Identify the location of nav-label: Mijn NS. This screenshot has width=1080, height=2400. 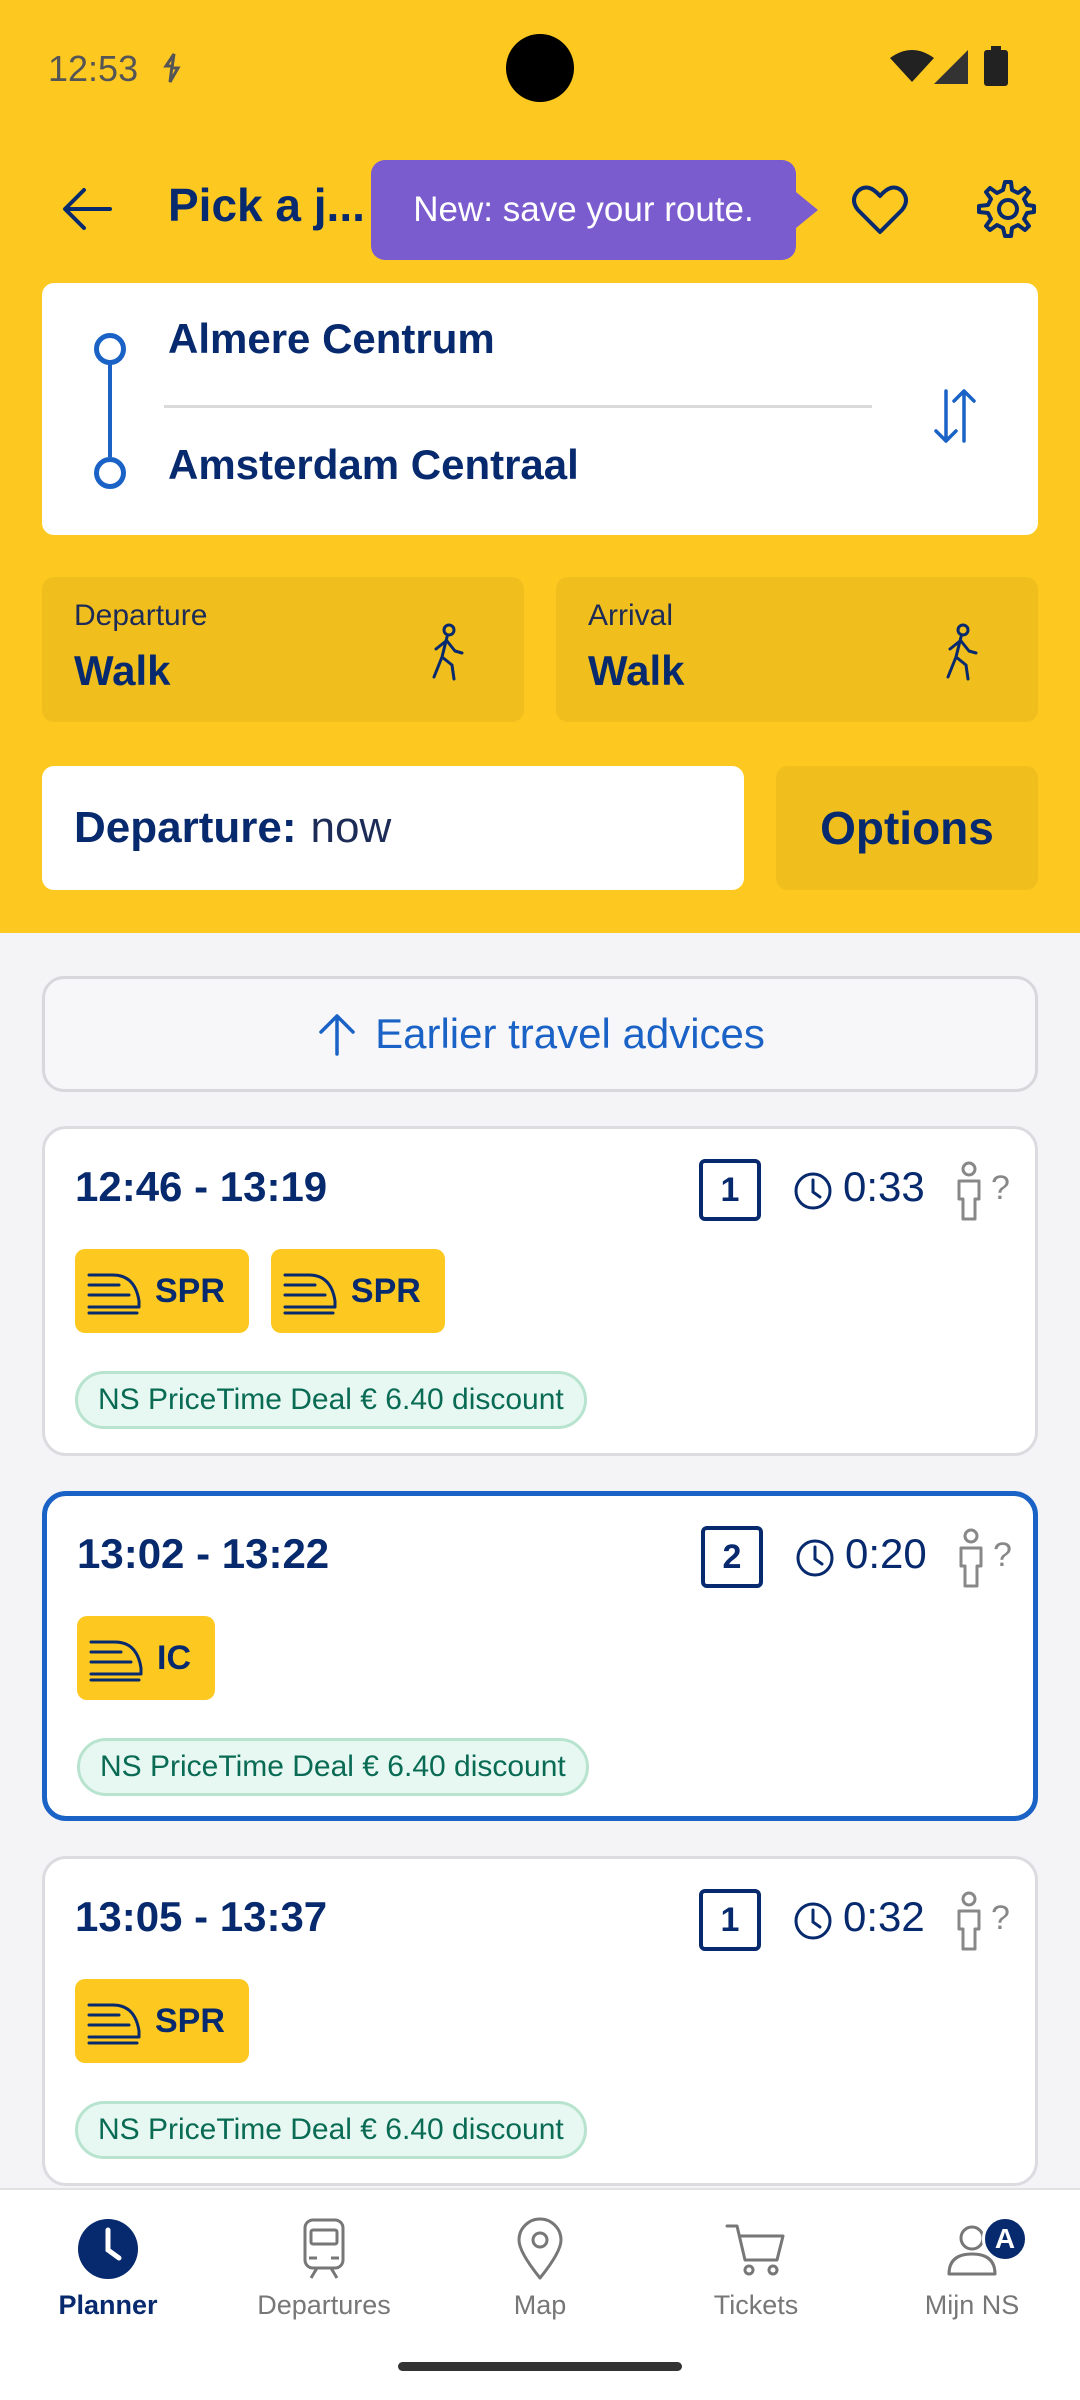
(972, 2305).